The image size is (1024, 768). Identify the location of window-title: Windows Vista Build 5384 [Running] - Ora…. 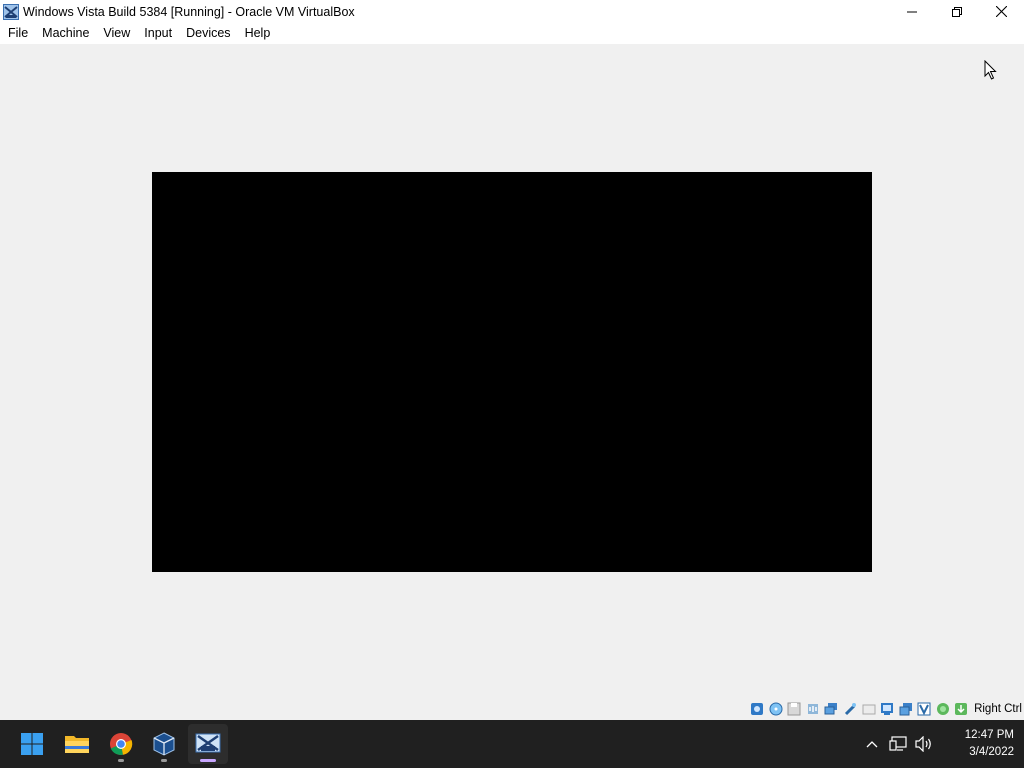
(189, 11).